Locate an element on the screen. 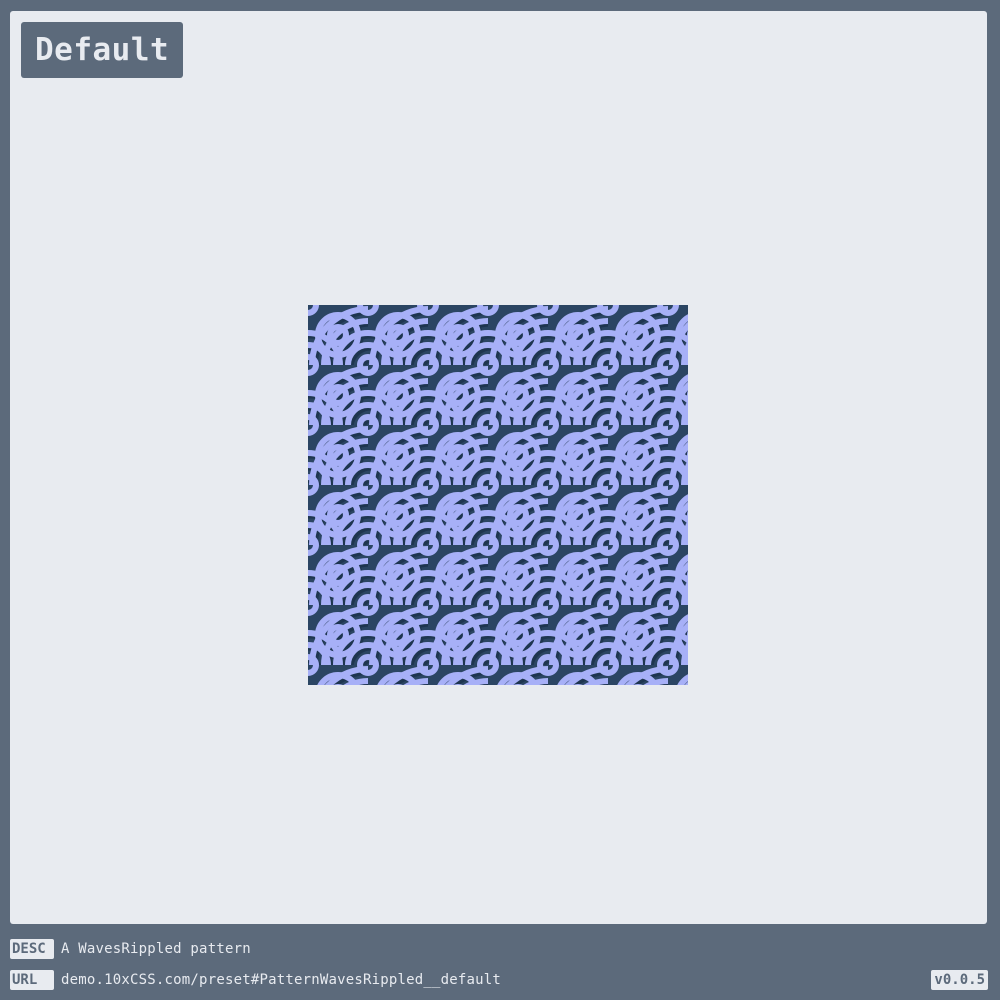 This screenshot has width=1000, height=1000. waves-rippled-pattern is located at coordinates (498, 495).